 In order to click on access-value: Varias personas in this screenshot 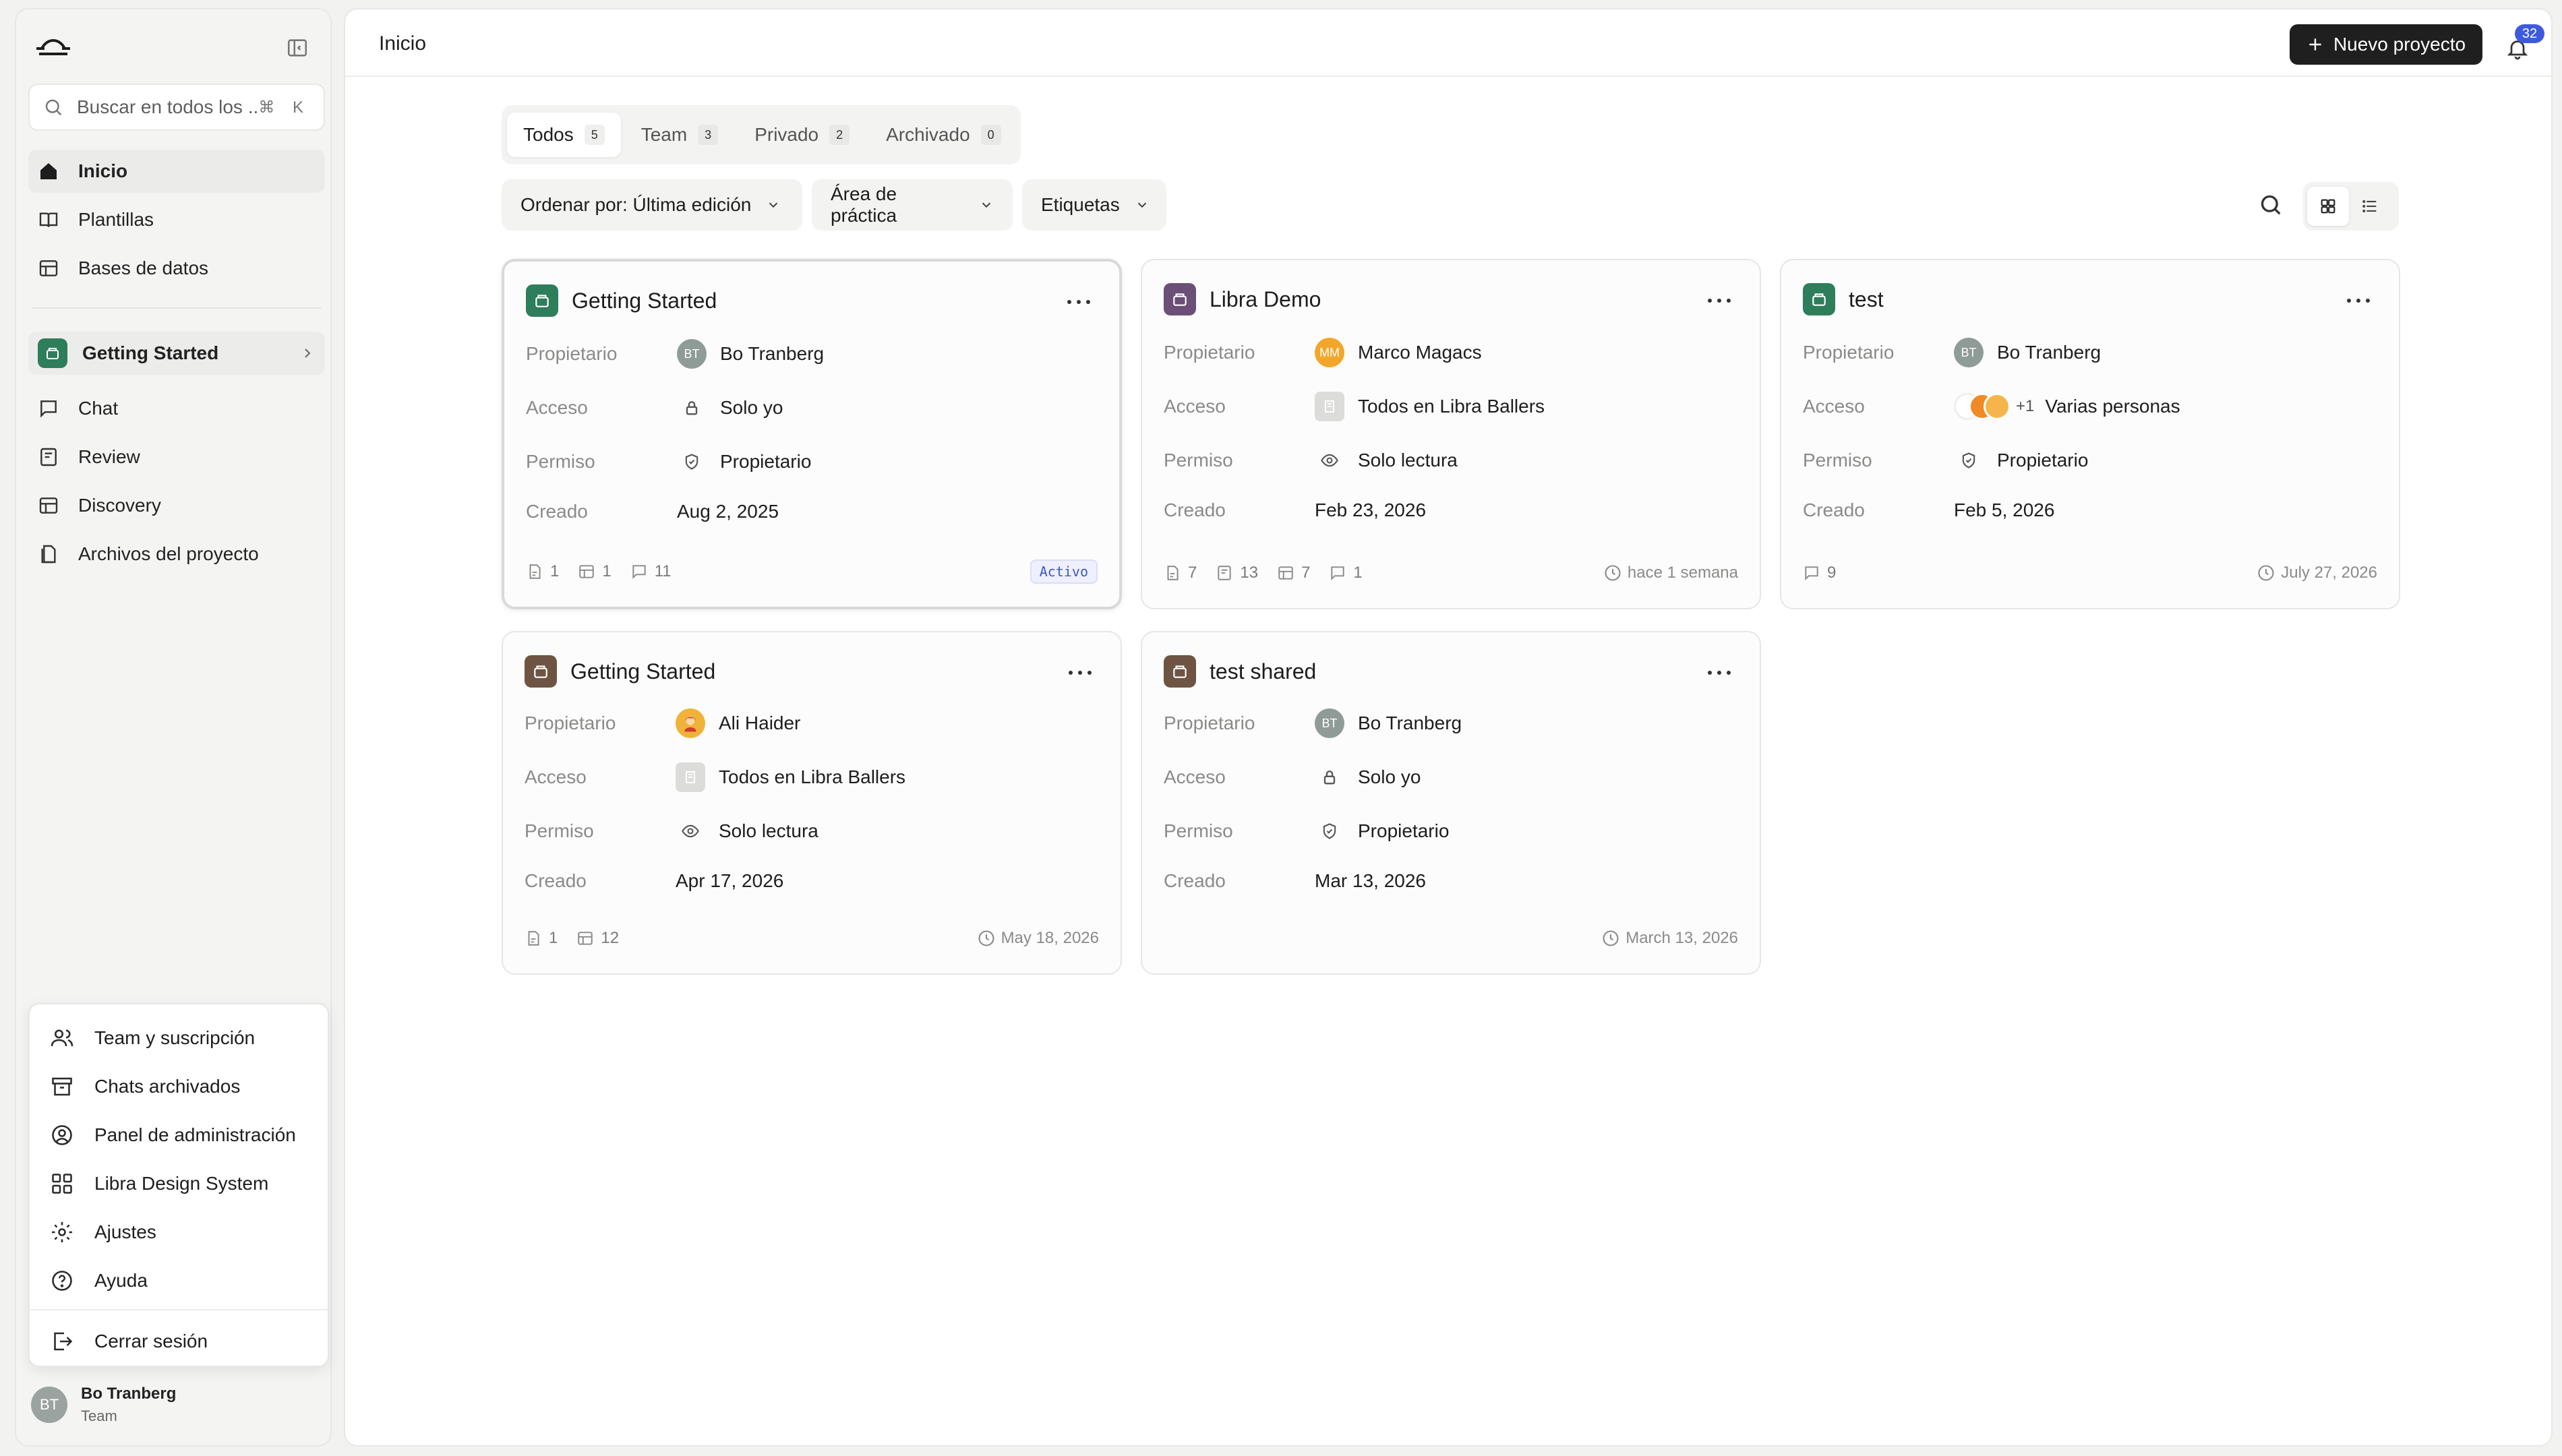, I will do `click(2112, 407)`.